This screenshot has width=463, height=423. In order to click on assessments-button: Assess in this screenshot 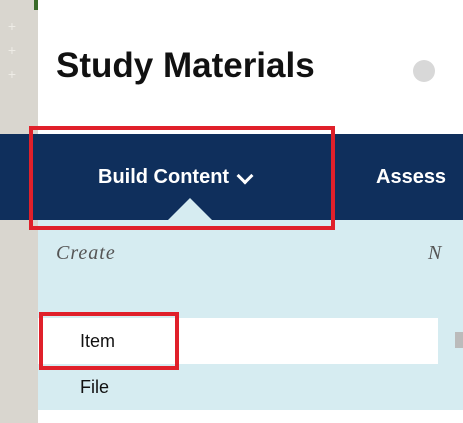, I will do `click(411, 177)`.